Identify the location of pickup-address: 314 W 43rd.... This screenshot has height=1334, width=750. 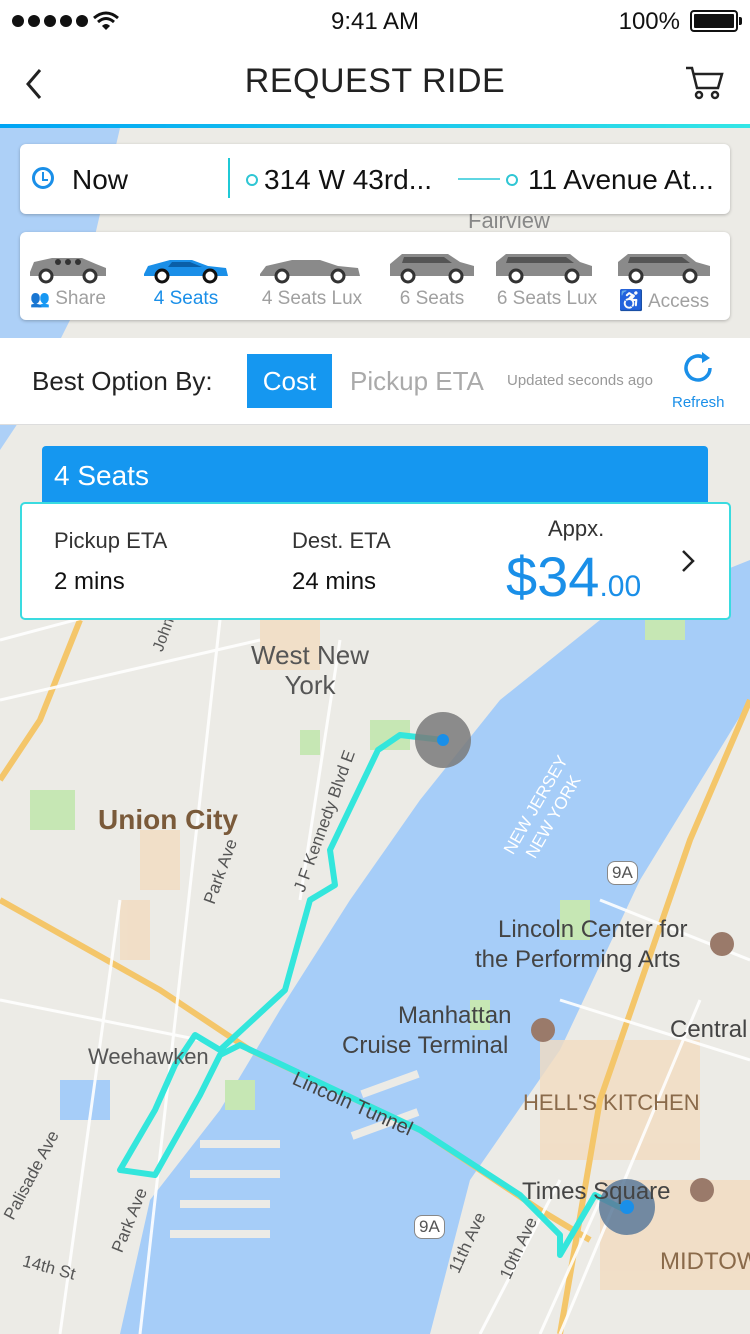
(354, 180).